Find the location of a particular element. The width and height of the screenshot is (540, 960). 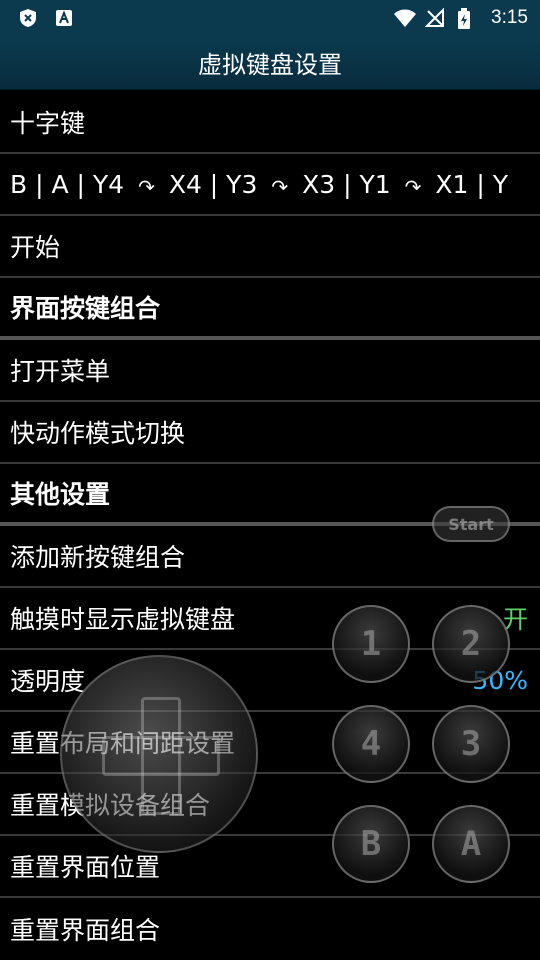

row-label: 开始 is located at coordinates (35, 247).